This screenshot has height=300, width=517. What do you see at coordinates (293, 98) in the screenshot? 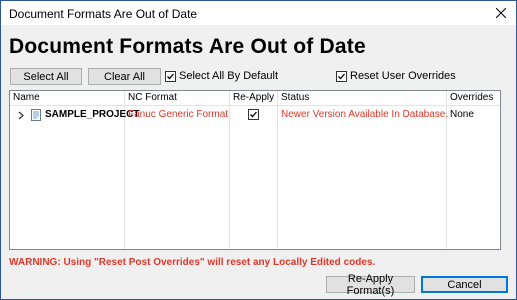
I see `column-header-status: Status` at bounding box center [293, 98].